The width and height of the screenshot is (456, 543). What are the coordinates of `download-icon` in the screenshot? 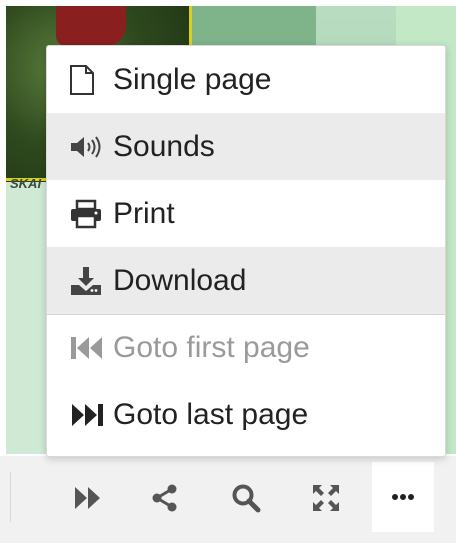 It's located at (91, 281).